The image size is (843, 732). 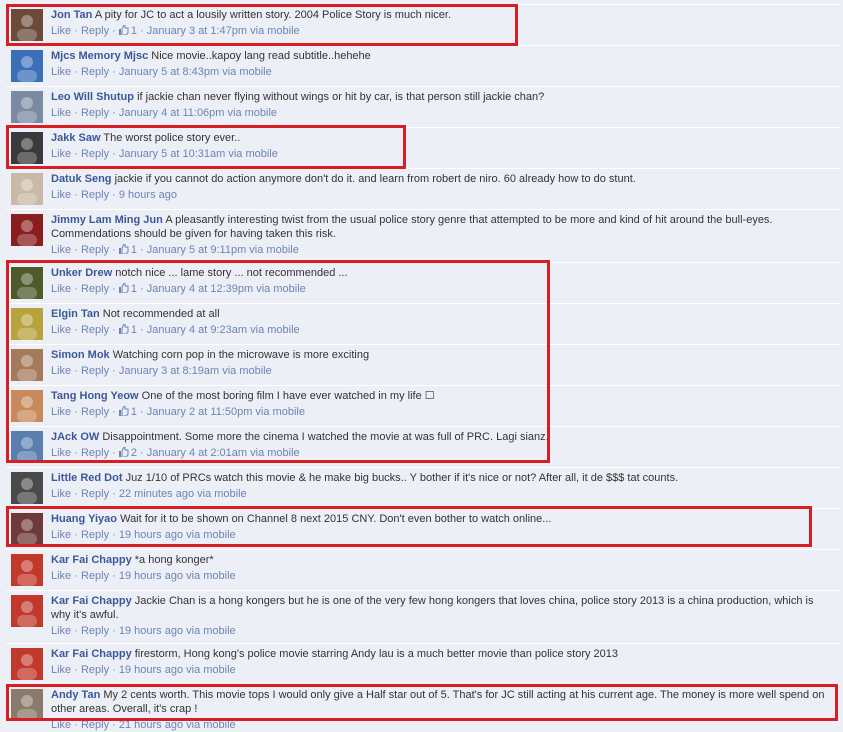 I want to click on comment-author-link: Unker Drew, so click(x=81, y=273).